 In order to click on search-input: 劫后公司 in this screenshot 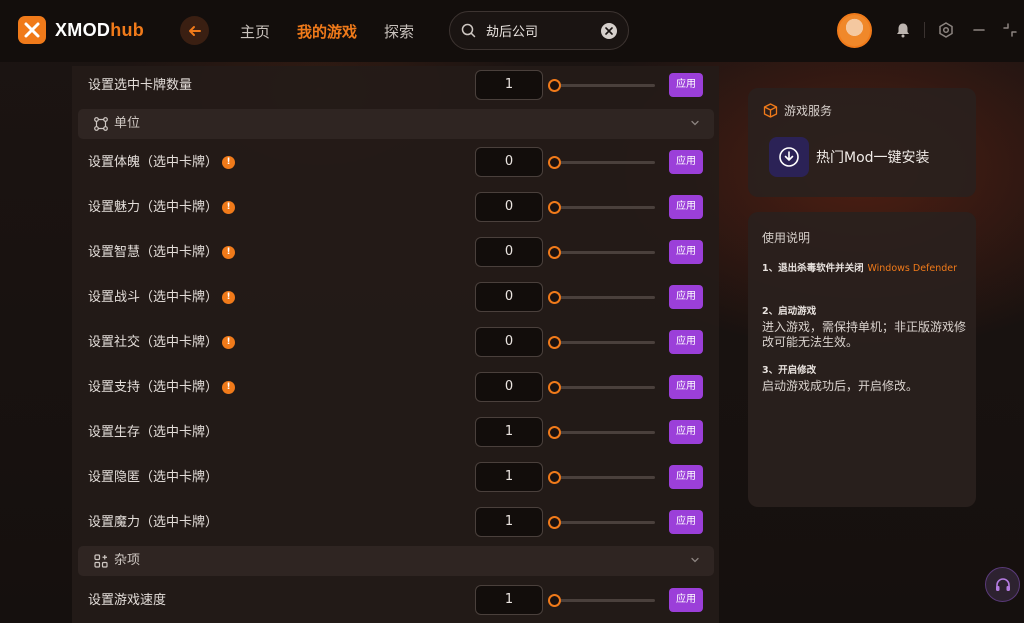, I will do `click(539, 30)`.